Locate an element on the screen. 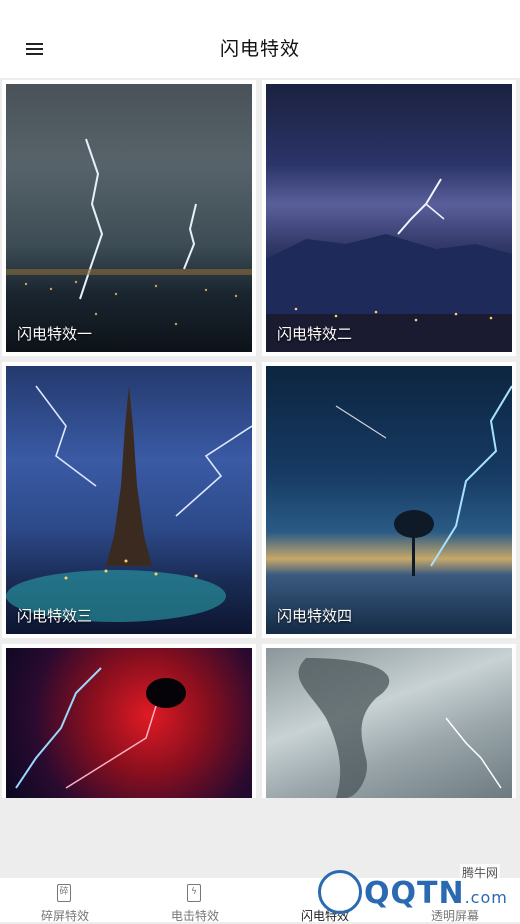 Image resolution: width=520 pixels, height=924 pixels. watermark-site-name: 腾牛网 is located at coordinates (480, 872).